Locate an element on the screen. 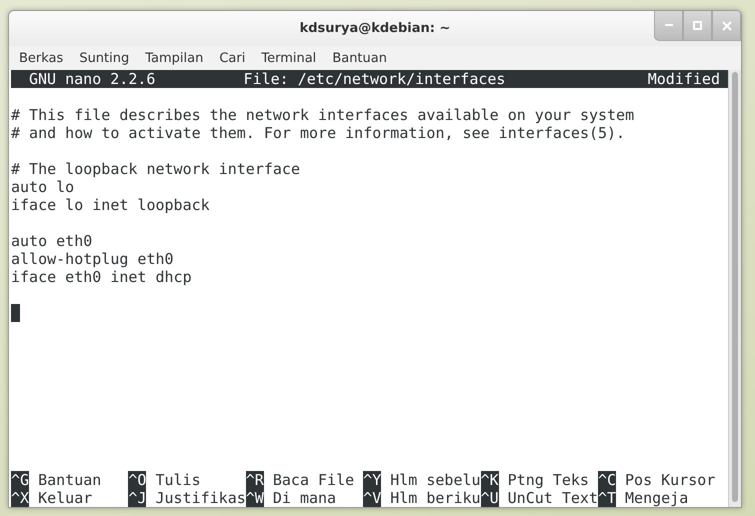  close-button is located at coordinates (726, 26).